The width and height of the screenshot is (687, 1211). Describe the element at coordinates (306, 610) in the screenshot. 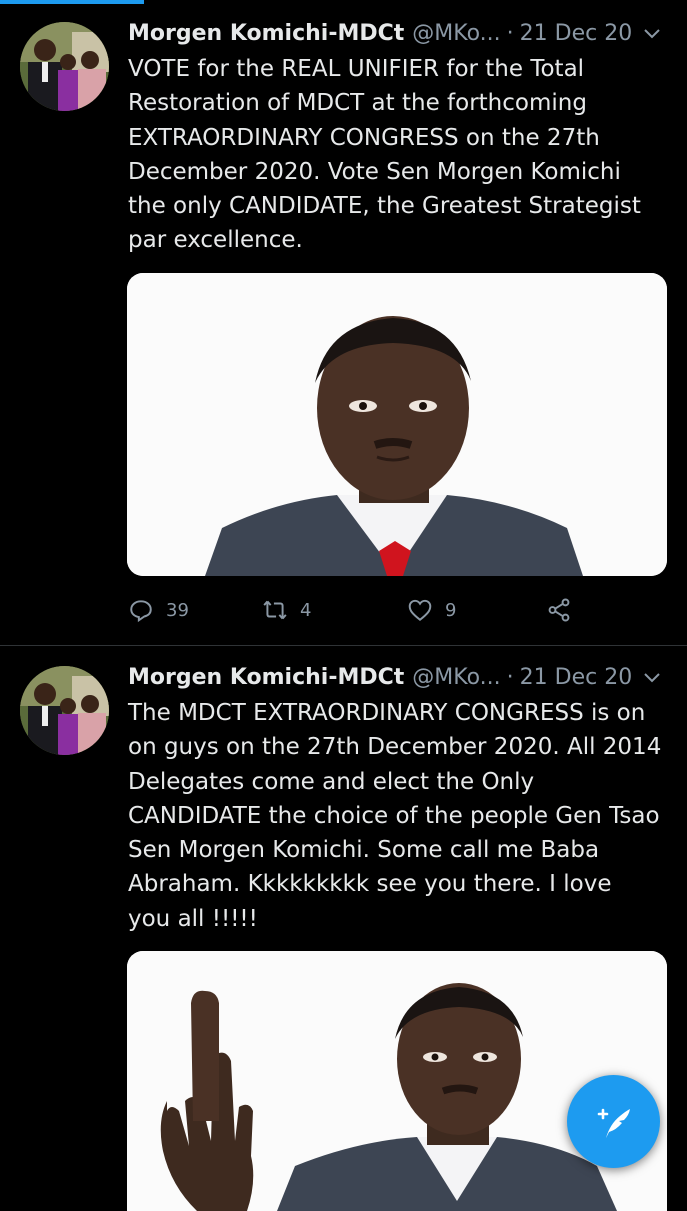

I see `retweet-count: 4` at that location.